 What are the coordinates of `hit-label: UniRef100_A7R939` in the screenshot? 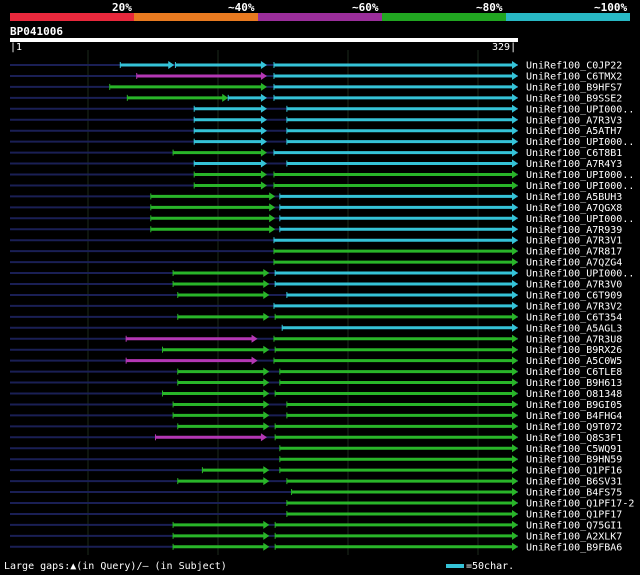 It's located at (574, 230).